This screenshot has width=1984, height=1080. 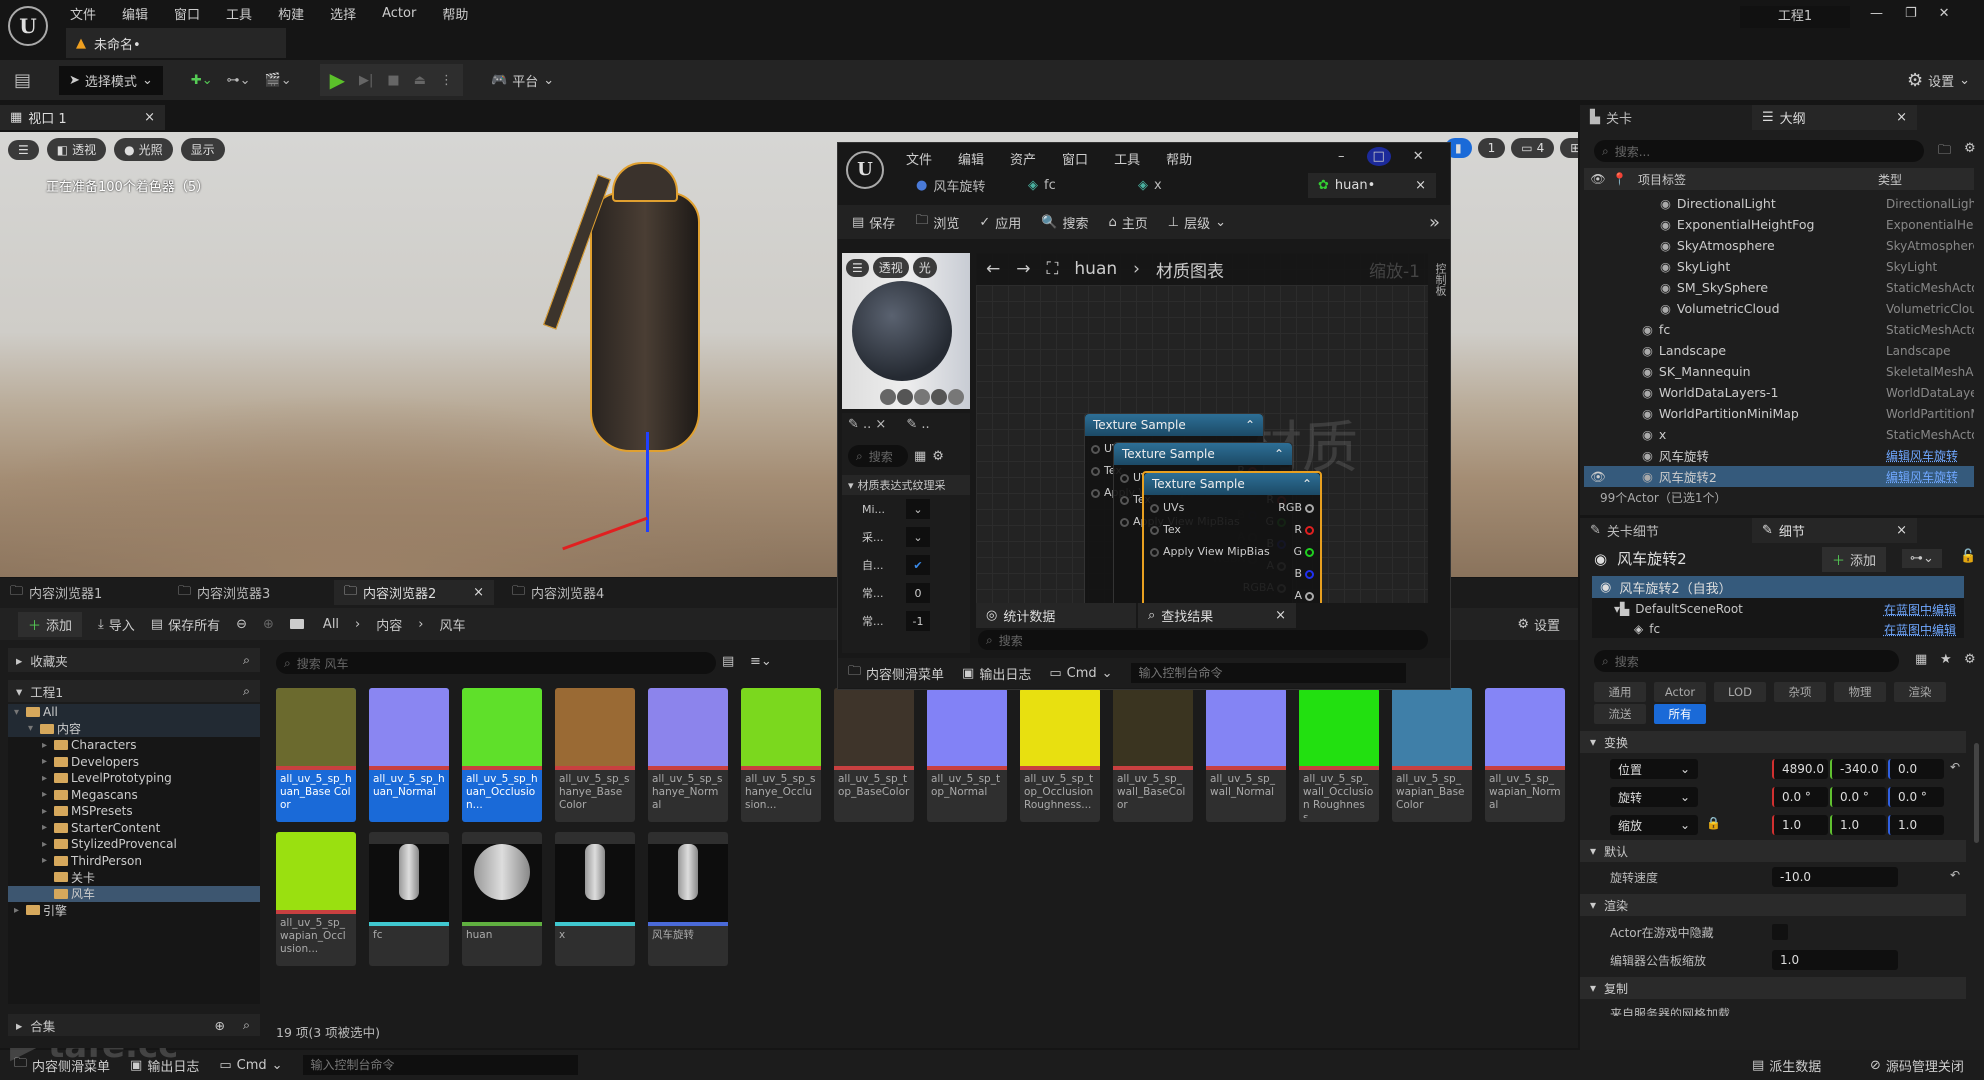 What do you see at coordinates (1920, 629) in the screenshot?
I see `edit-in-blueprint-link: 在蓝图中编辑` at bounding box center [1920, 629].